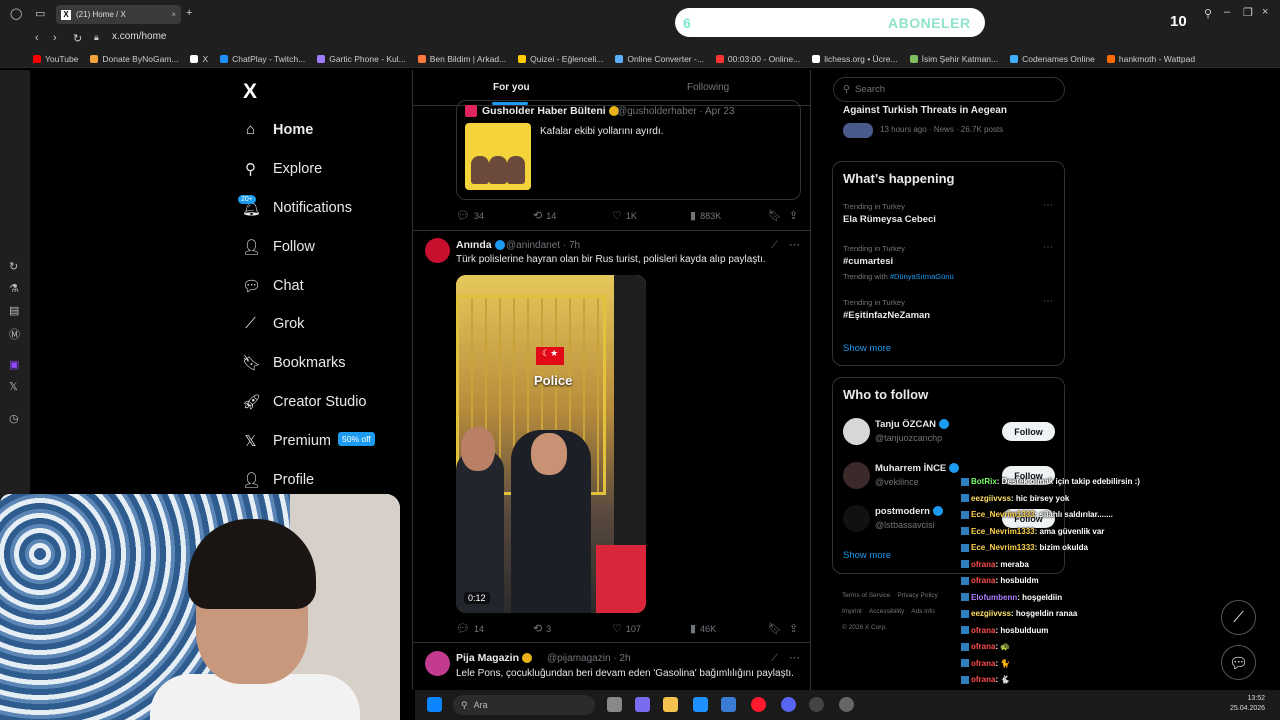 The width and height of the screenshot is (1280, 720). Describe the element at coordinates (544, 215) in the screenshot. I see `repost-button: ⟲ 14` at that location.